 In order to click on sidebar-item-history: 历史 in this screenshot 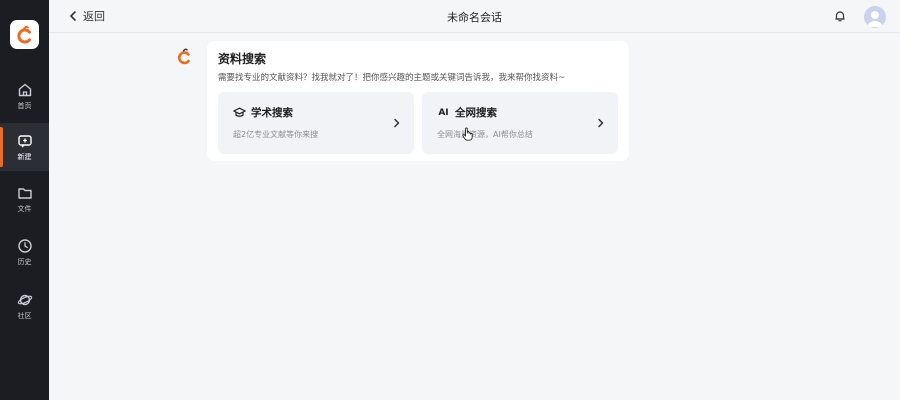, I will do `click(24, 252)`.